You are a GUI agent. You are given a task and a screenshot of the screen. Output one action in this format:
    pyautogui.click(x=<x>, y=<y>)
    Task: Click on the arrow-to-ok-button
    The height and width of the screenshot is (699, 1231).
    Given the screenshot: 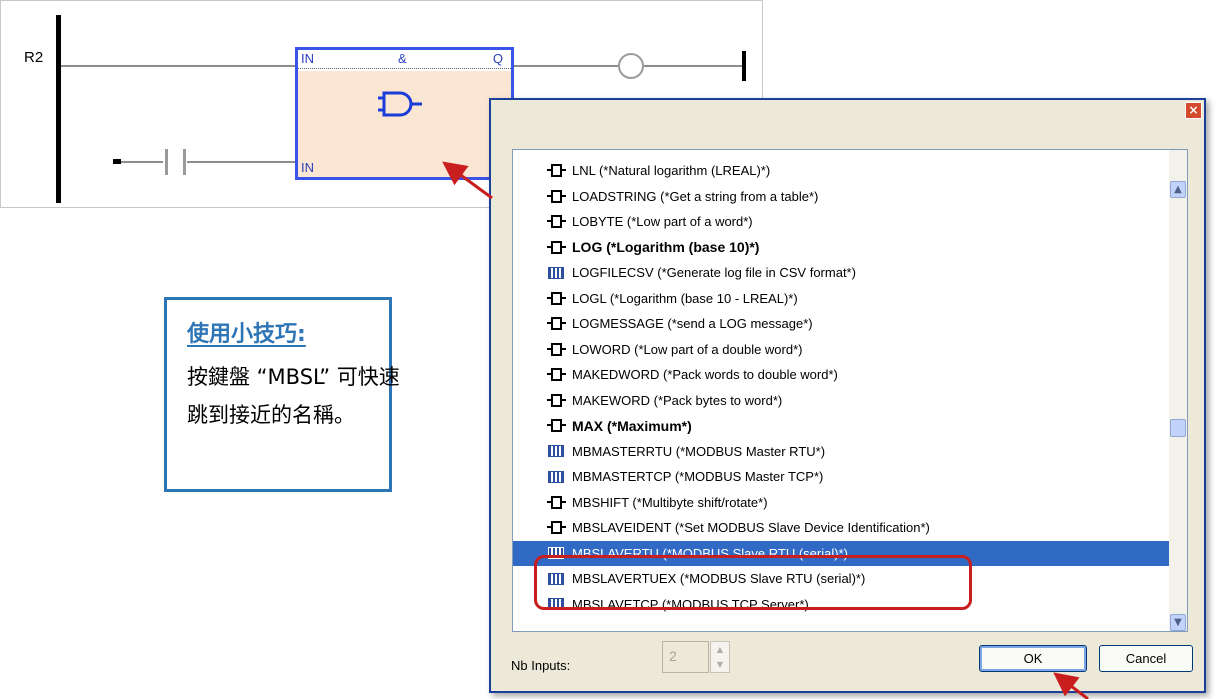 What is the action you would take?
    pyautogui.click(x=1071, y=685)
    